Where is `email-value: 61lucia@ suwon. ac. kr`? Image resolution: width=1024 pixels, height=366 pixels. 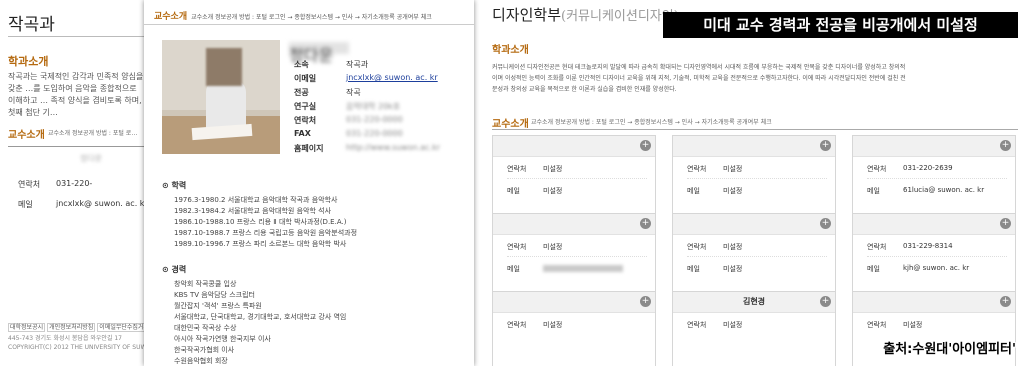
email-value: 61lucia@ suwon. ac. kr is located at coordinates (943, 190).